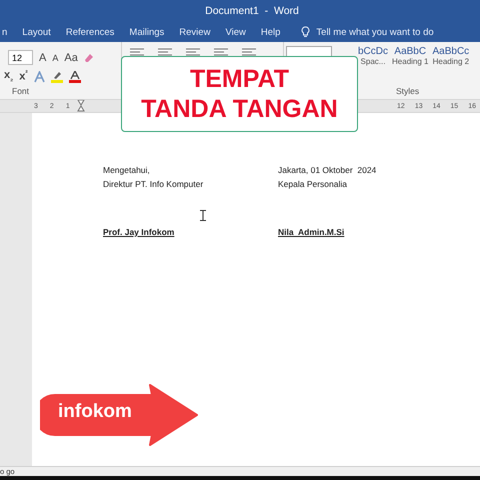 The image size is (480, 480). What do you see at coordinates (39, 76) in the screenshot?
I see `text-effects-icon` at bounding box center [39, 76].